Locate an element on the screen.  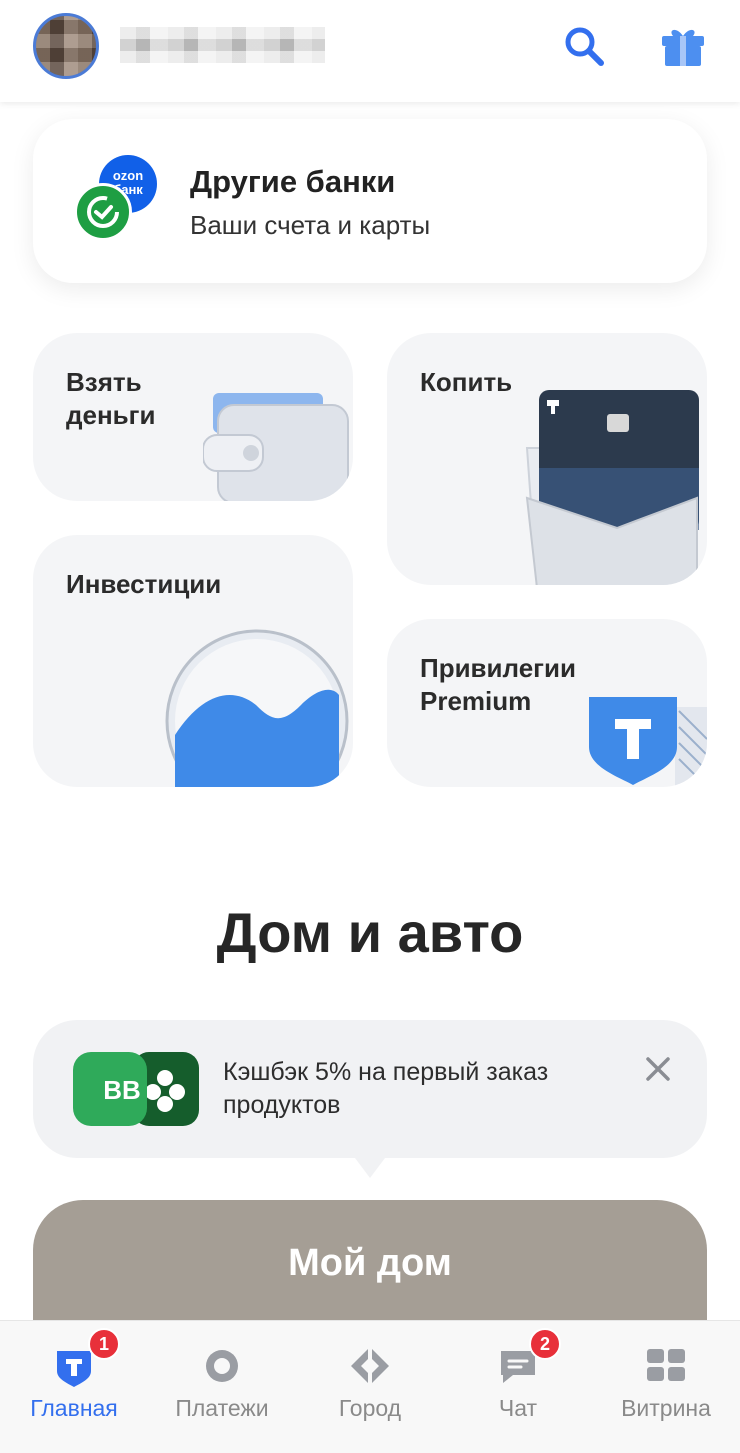
tile-investments-label: Инвестиции is located at coordinates (144, 584).